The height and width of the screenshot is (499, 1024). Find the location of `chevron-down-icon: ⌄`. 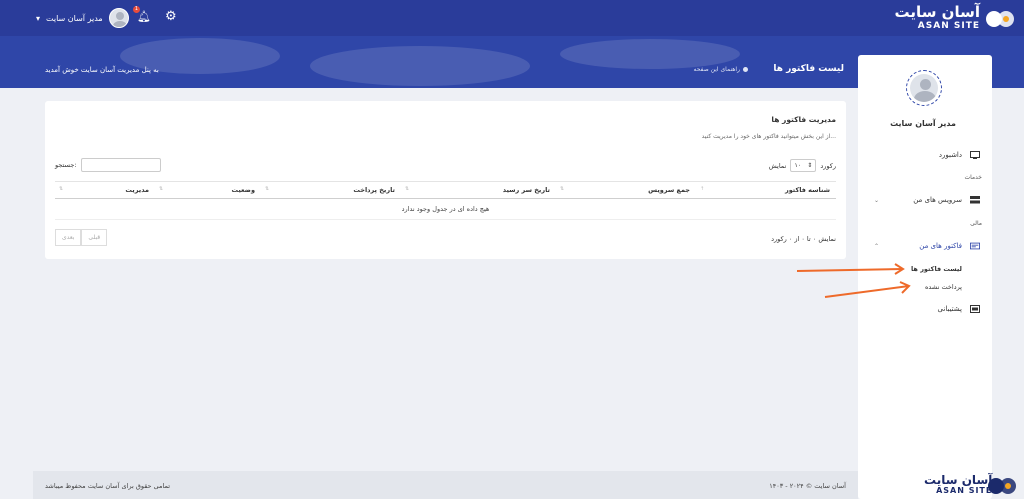

chevron-down-icon: ⌄ is located at coordinates (877, 200).